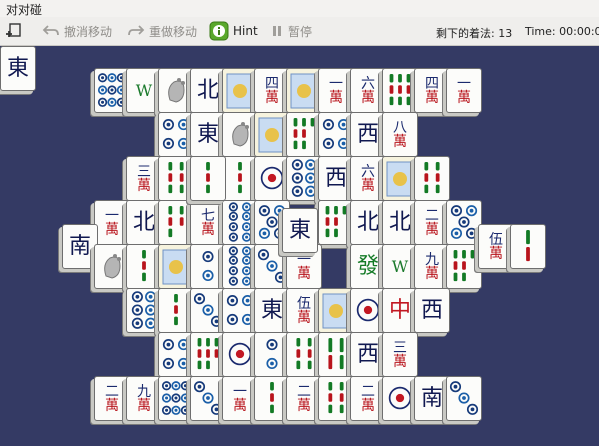 This screenshot has width=599, height=446. Describe the element at coordinates (368, 266) in the screenshot. I see `green-dragon-tile: 發` at that location.